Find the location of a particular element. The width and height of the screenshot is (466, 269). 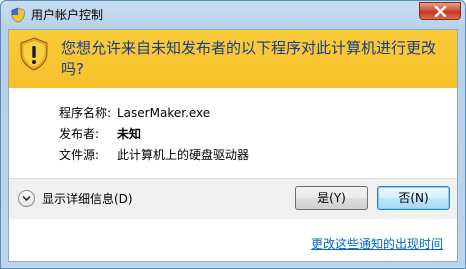

publisher-value: 未知 is located at coordinates (129, 134).